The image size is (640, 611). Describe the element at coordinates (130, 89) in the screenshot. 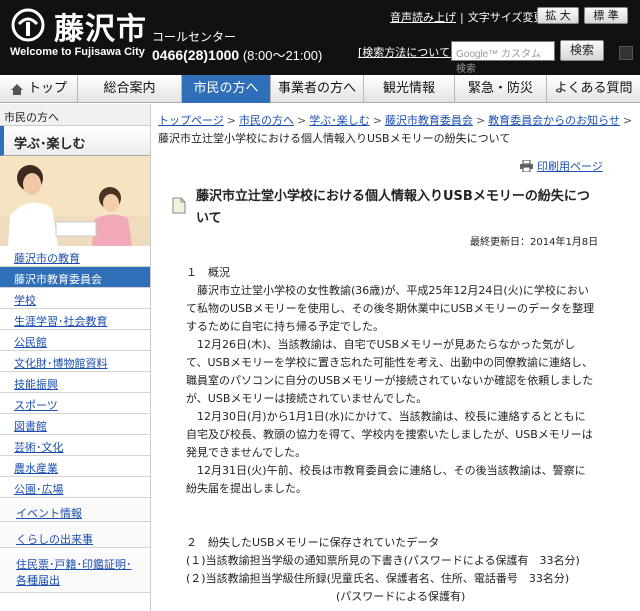

I see `nav-general-guide: 総合案内` at that location.